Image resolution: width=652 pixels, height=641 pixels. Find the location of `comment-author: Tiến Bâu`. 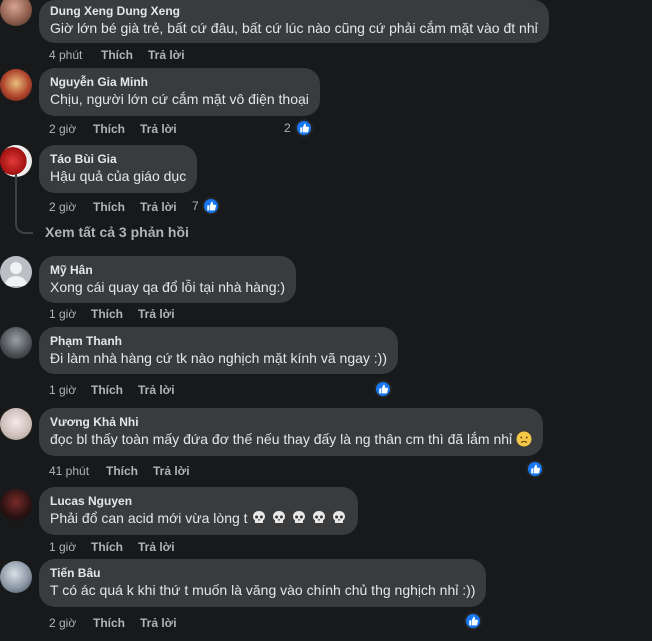

comment-author: Tiến Bâu is located at coordinates (262, 573).